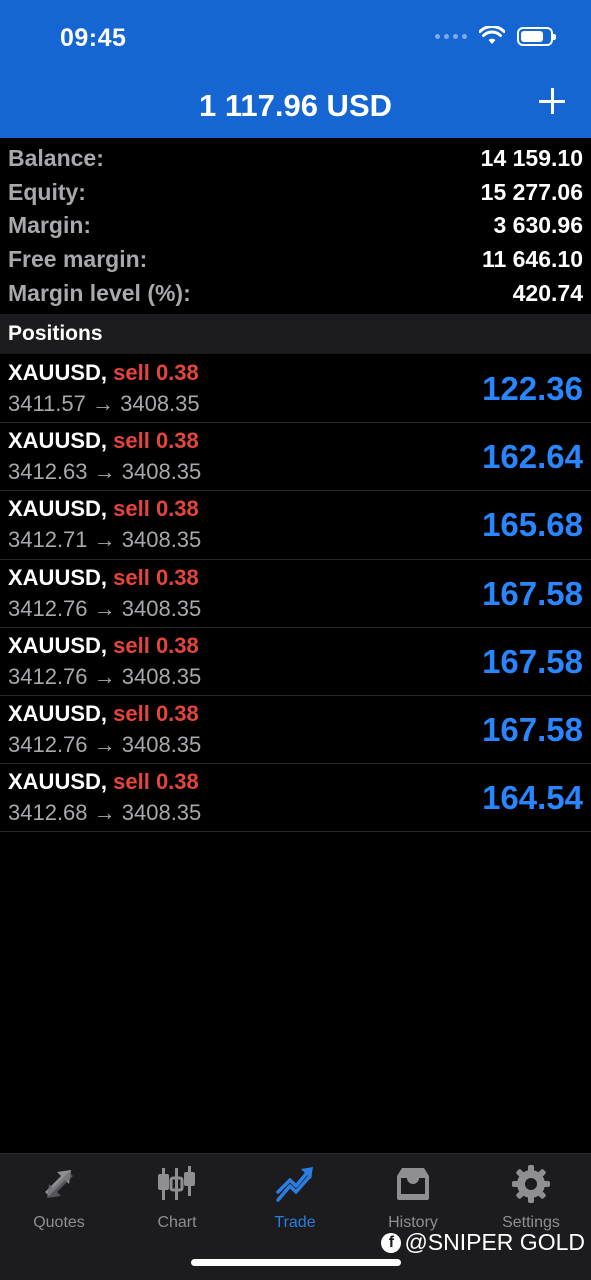 Image resolution: width=591 pixels, height=1280 pixels. What do you see at coordinates (78, 259) in the screenshot?
I see `summary-label: Free margin:` at bounding box center [78, 259].